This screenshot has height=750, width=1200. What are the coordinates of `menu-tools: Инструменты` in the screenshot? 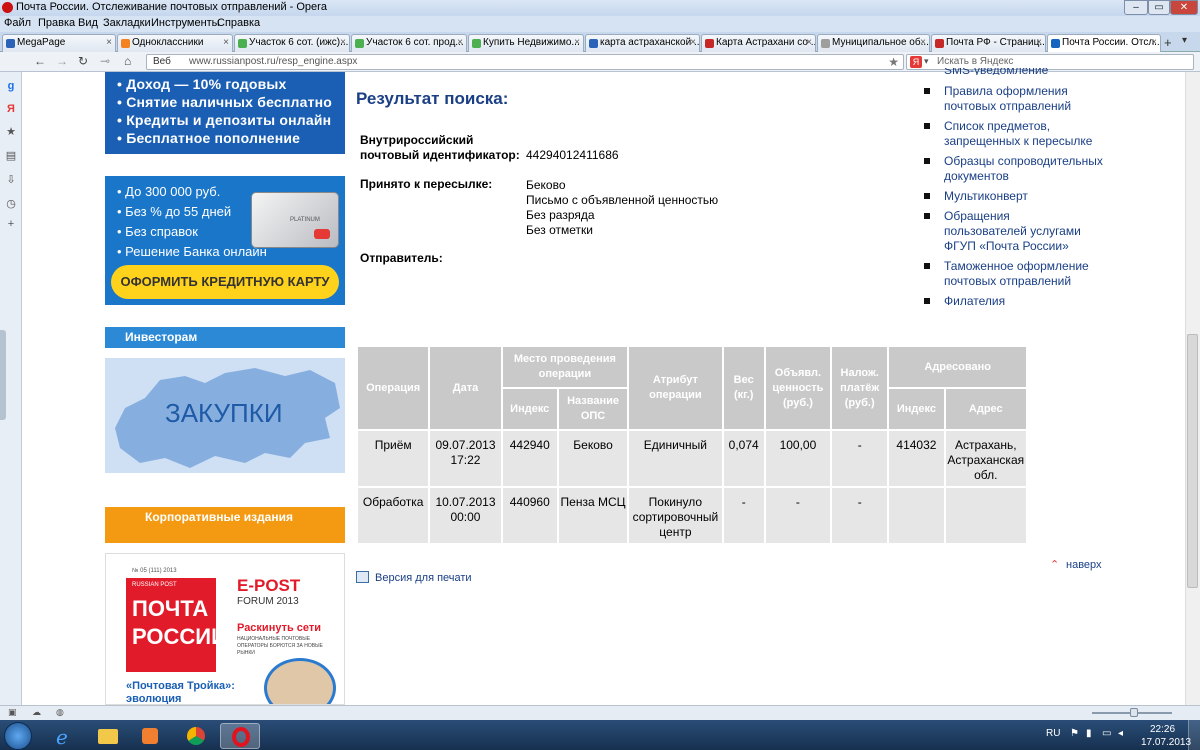 It's located at (185, 23).